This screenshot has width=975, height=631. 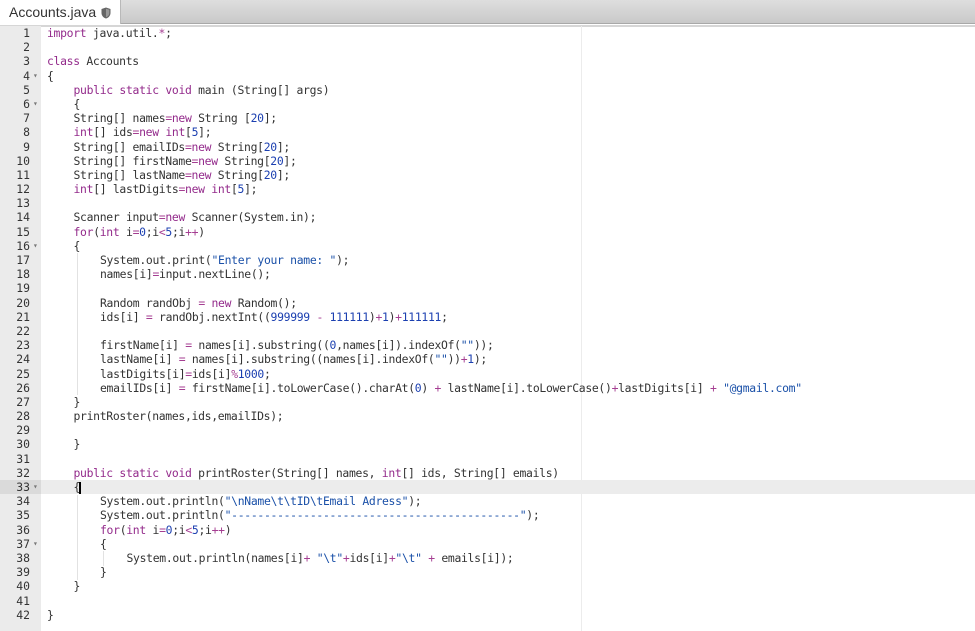 I want to click on code-text: import java.util.*;, so click(x=109, y=33).